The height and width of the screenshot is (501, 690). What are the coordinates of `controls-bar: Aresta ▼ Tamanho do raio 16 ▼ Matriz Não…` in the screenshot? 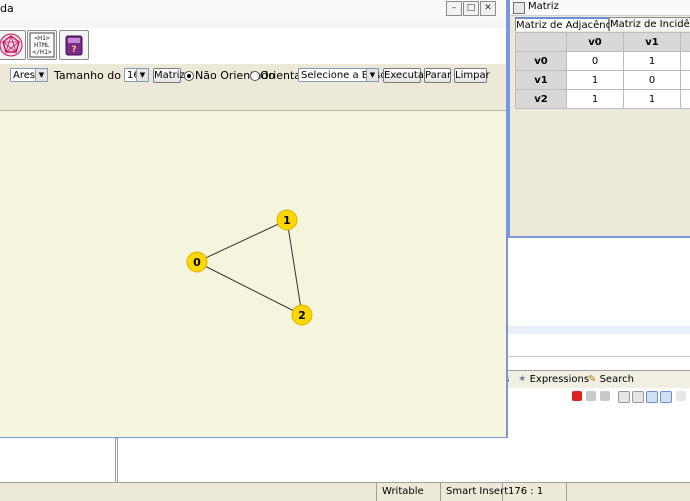 It's located at (253, 87).